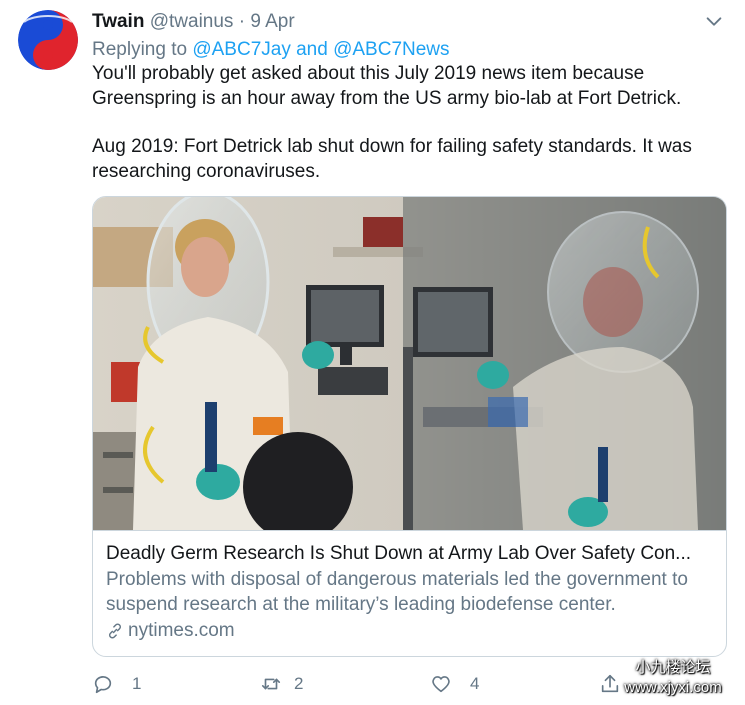 The image size is (745, 705). I want to click on retweet-count: 2, so click(299, 683).